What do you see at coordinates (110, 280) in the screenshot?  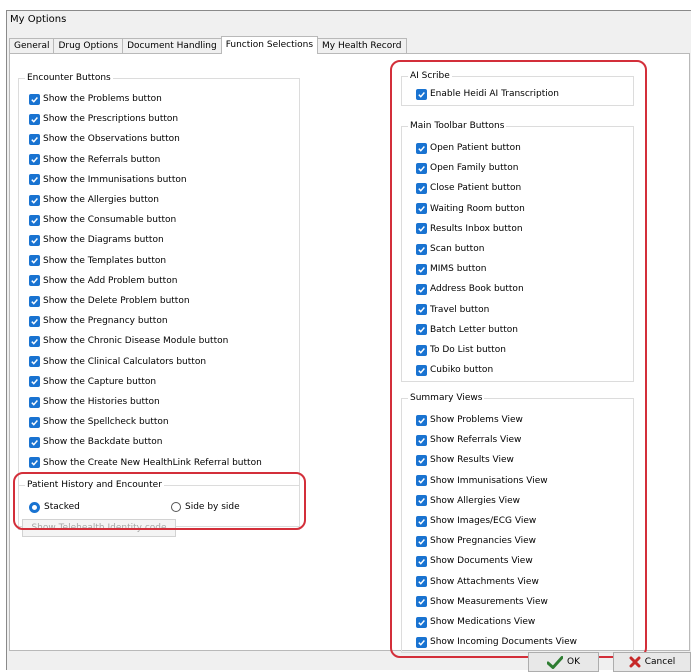 I see `checkbox-label: Show the Add Problem button` at bounding box center [110, 280].